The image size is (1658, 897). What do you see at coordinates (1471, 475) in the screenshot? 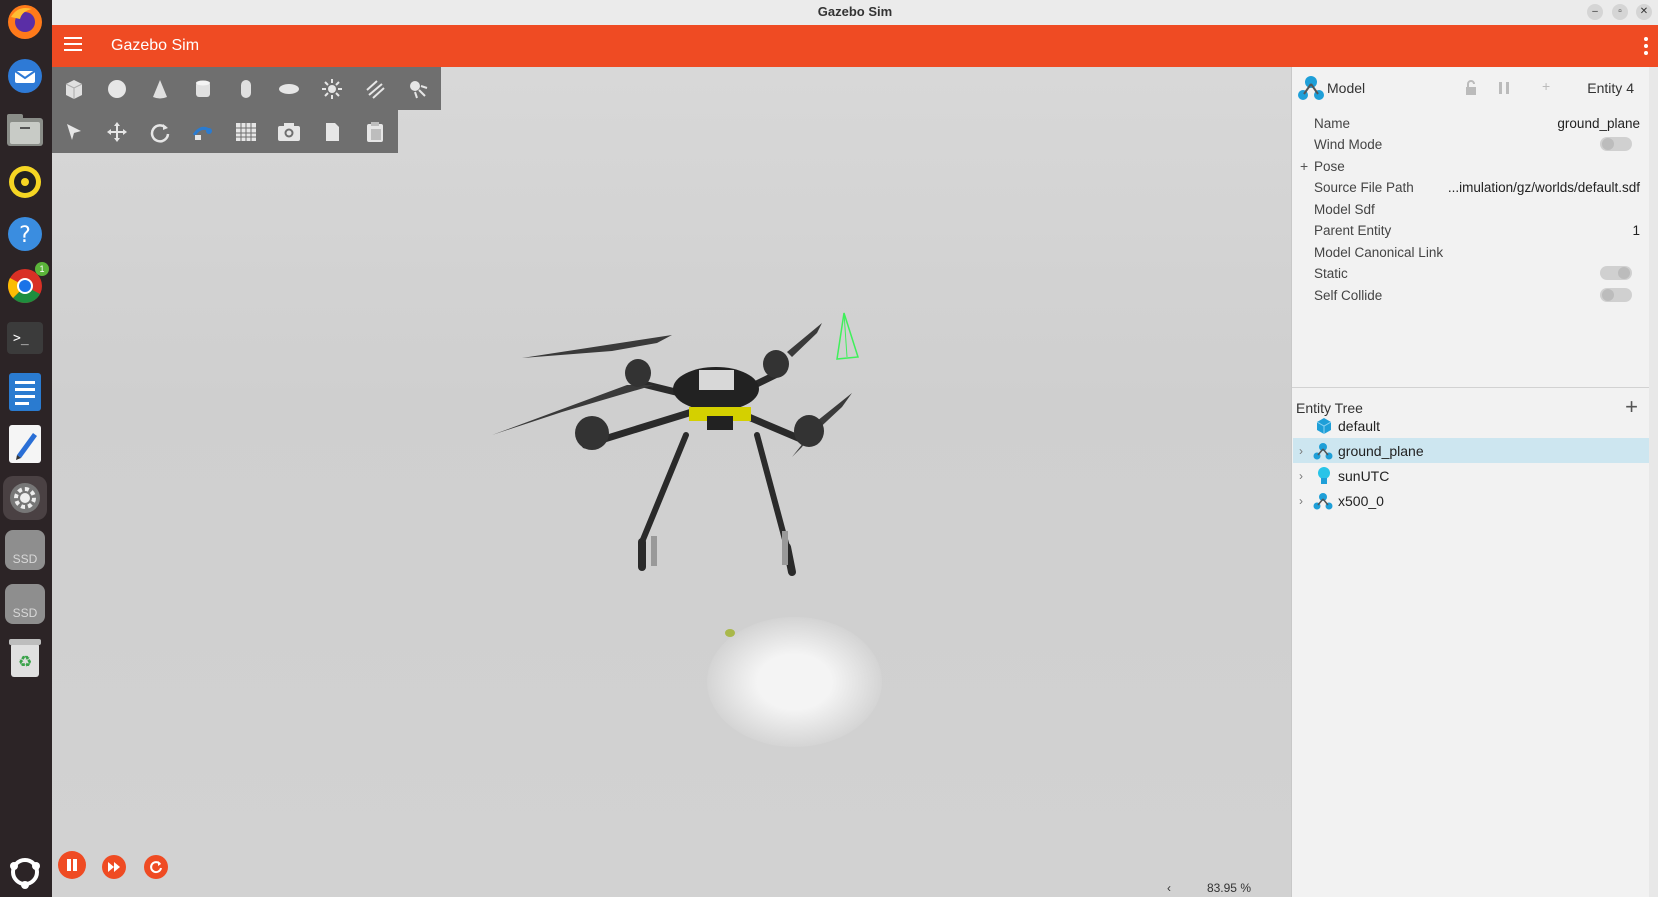
I see `tree-item-sunutc: › sunUTC` at bounding box center [1471, 475].